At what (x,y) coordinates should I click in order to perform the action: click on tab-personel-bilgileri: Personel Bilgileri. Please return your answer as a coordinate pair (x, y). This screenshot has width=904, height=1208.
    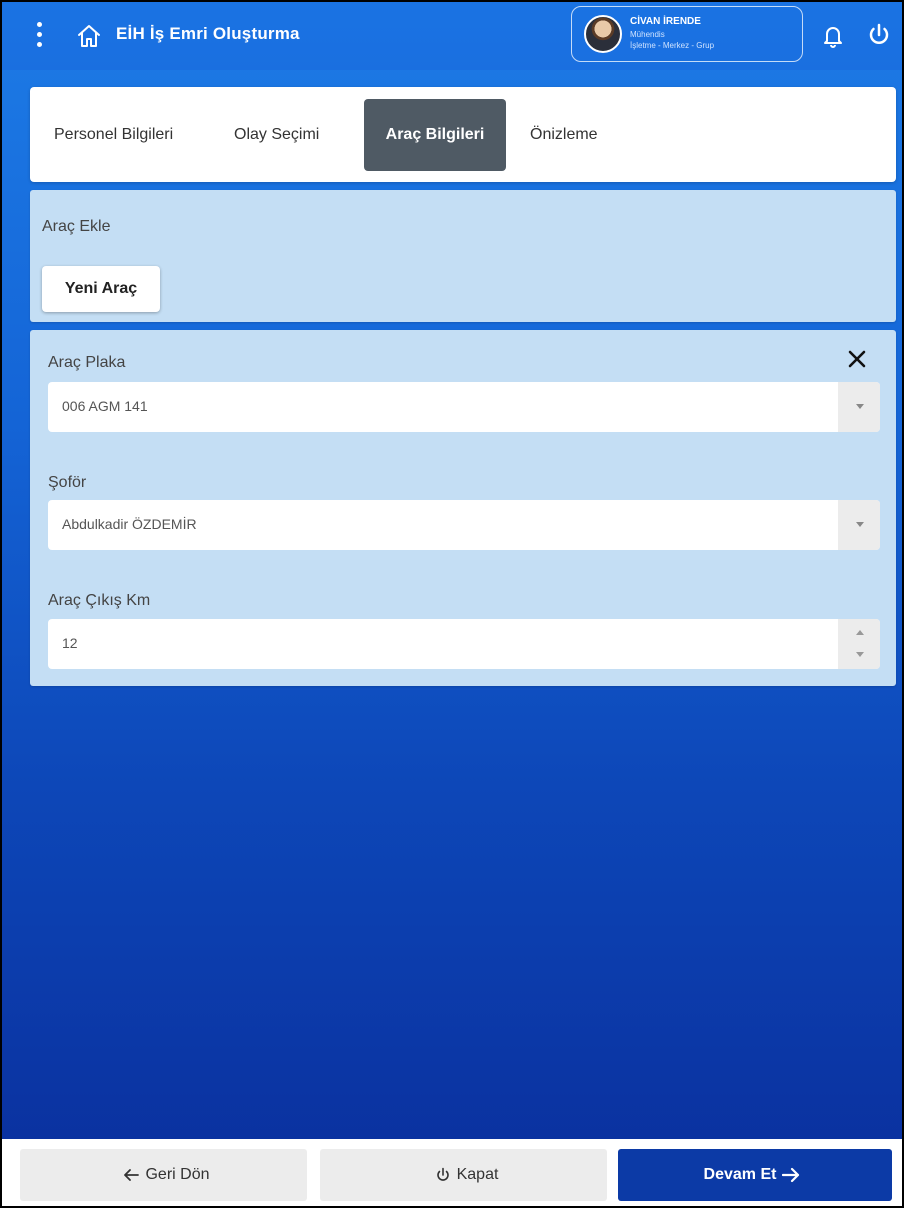
    Looking at the image, I should click on (113, 135).